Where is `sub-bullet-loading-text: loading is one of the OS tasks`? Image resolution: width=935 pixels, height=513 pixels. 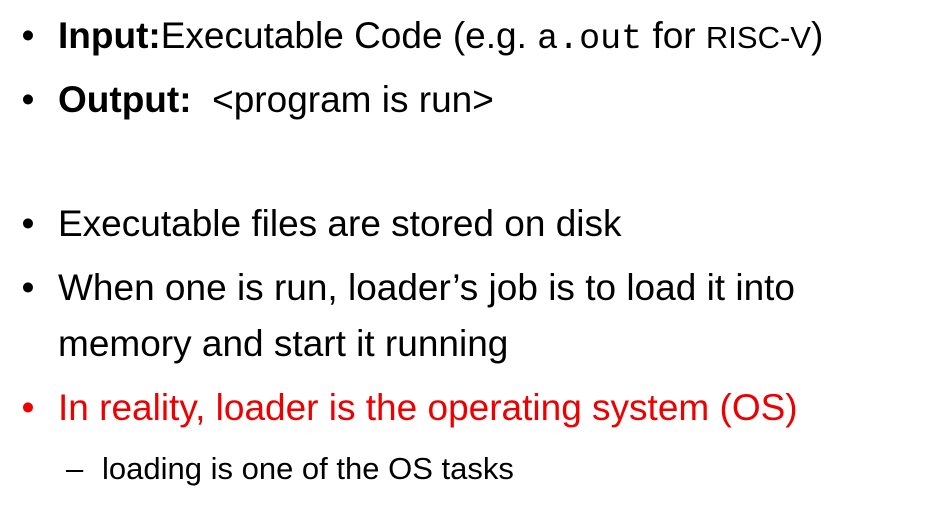
sub-bullet-loading-text: loading is one of the OS tasks is located at coordinates (308, 468).